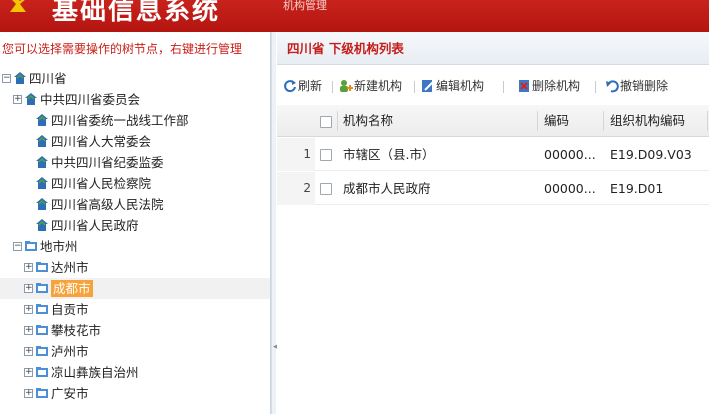  Describe the element at coordinates (59, 246) in the screenshot. I see `tree-node-label: 地市州` at that location.